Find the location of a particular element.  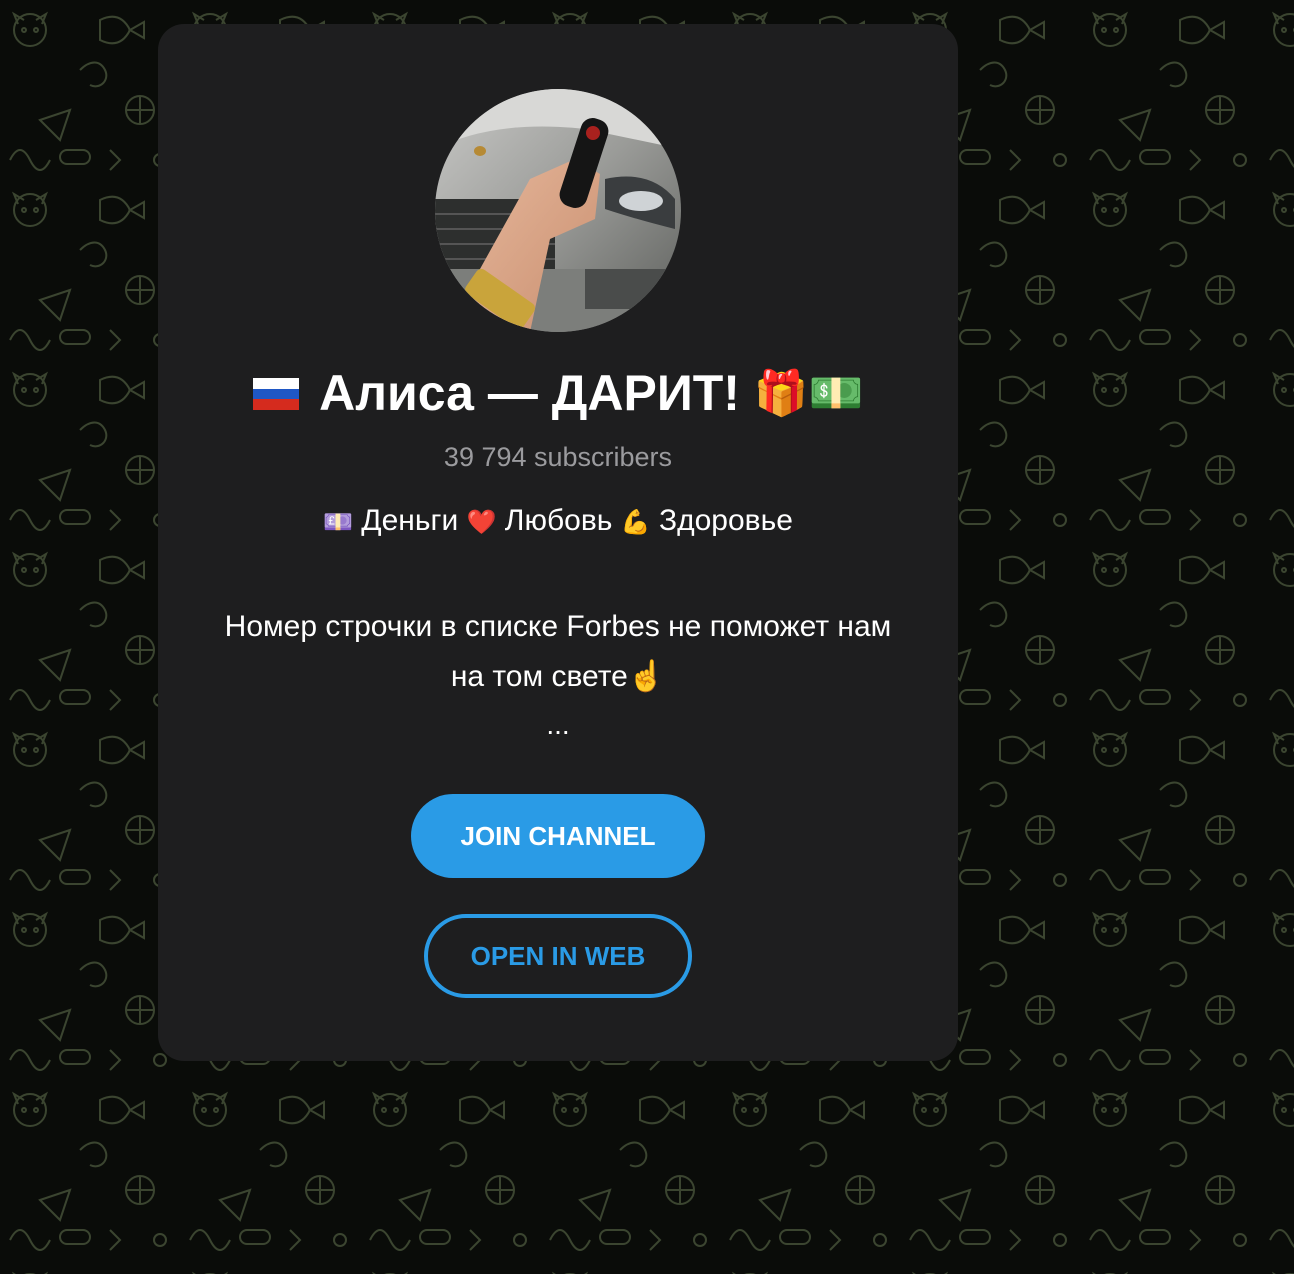

join-channel-button: JOIN CHANNEL is located at coordinates (558, 836).